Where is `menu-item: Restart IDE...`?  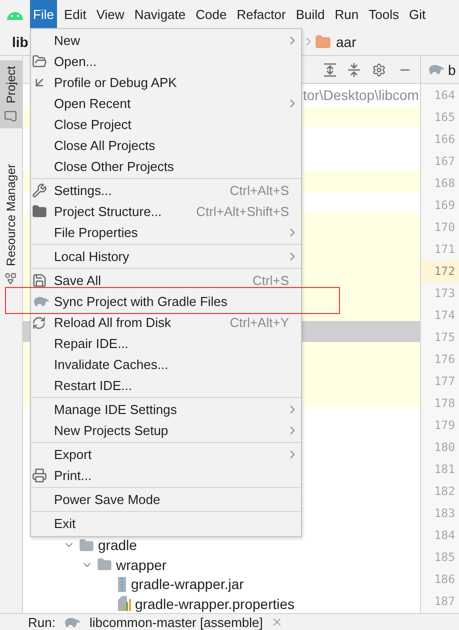 menu-item: Restart IDE... is located at coordinates (166, 385).